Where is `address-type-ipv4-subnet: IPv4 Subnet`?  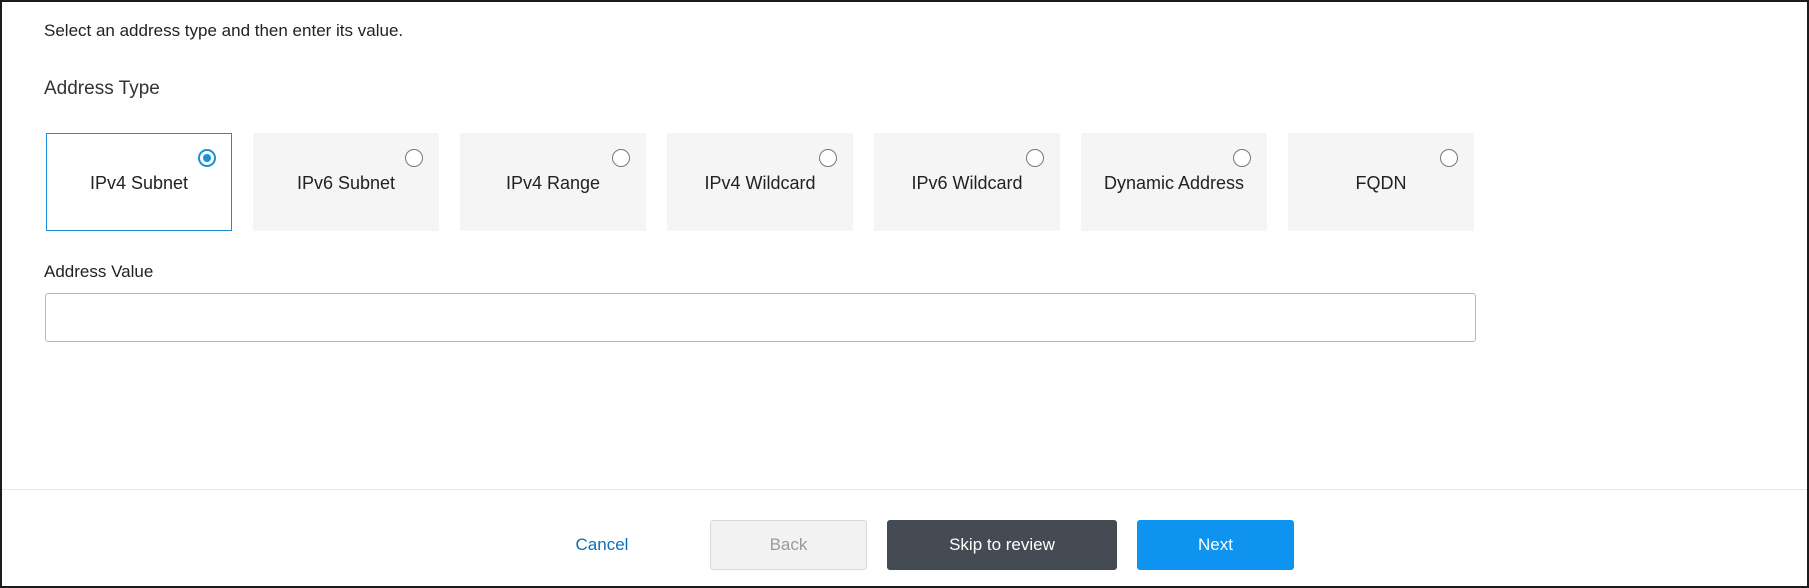 address-type-ipv4-subnet: IPv4 Subnet is located at coordinates (139, 182).